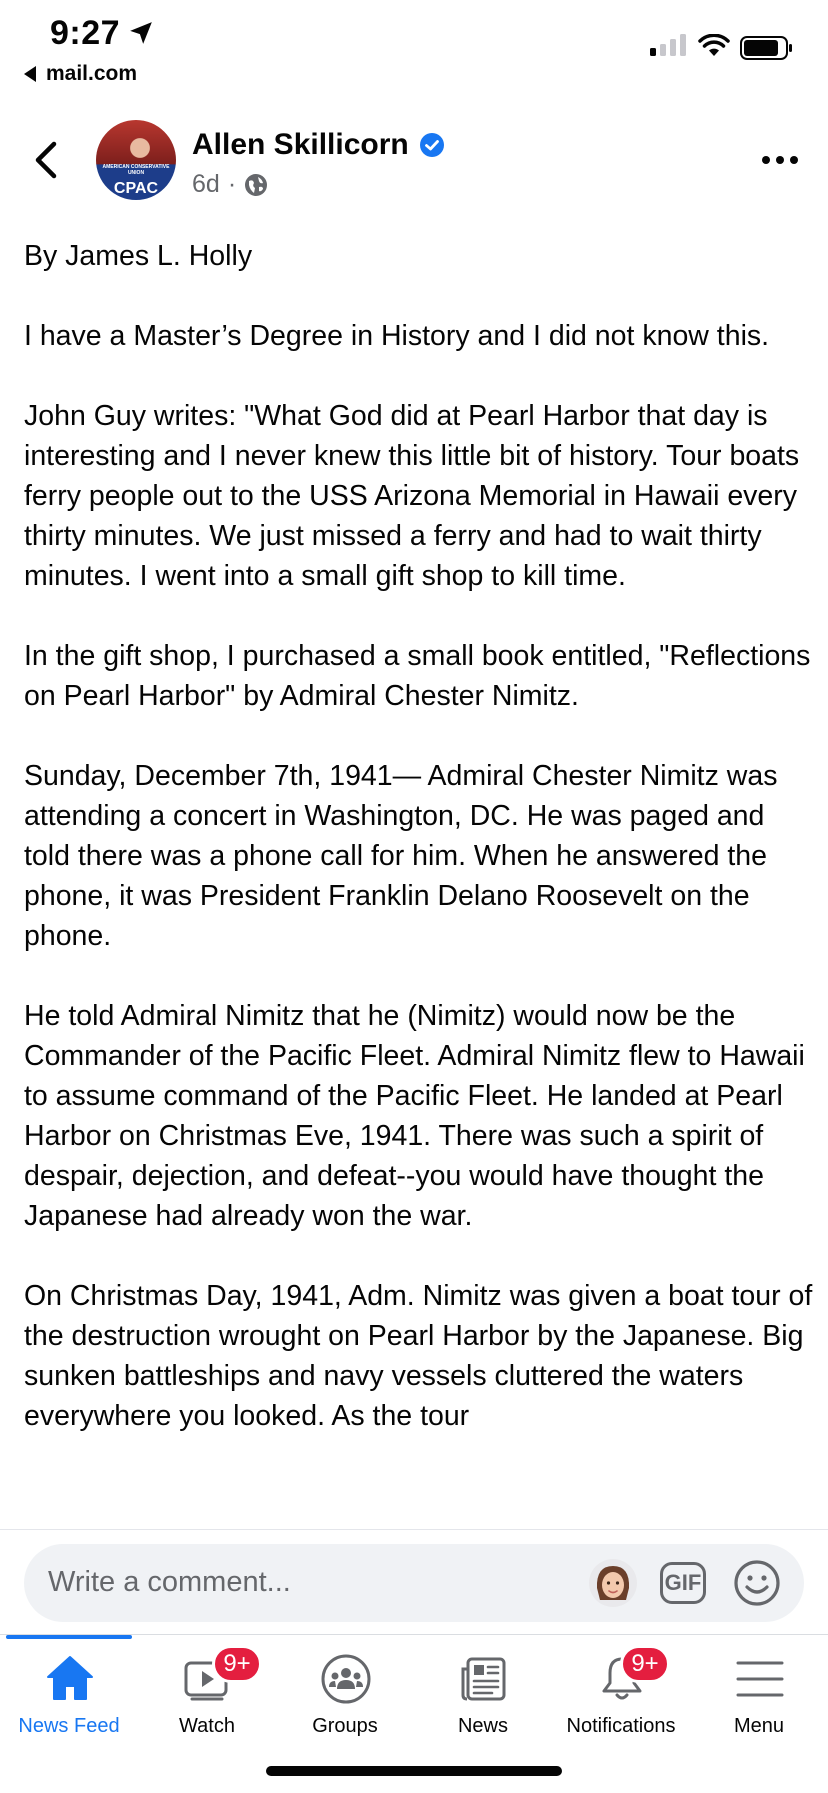 The width and height of the screenshot is (828, 1793). Describe the element at coordinates (345, 1726) in the screenshot. I see `tab-label: Groups` at that location.